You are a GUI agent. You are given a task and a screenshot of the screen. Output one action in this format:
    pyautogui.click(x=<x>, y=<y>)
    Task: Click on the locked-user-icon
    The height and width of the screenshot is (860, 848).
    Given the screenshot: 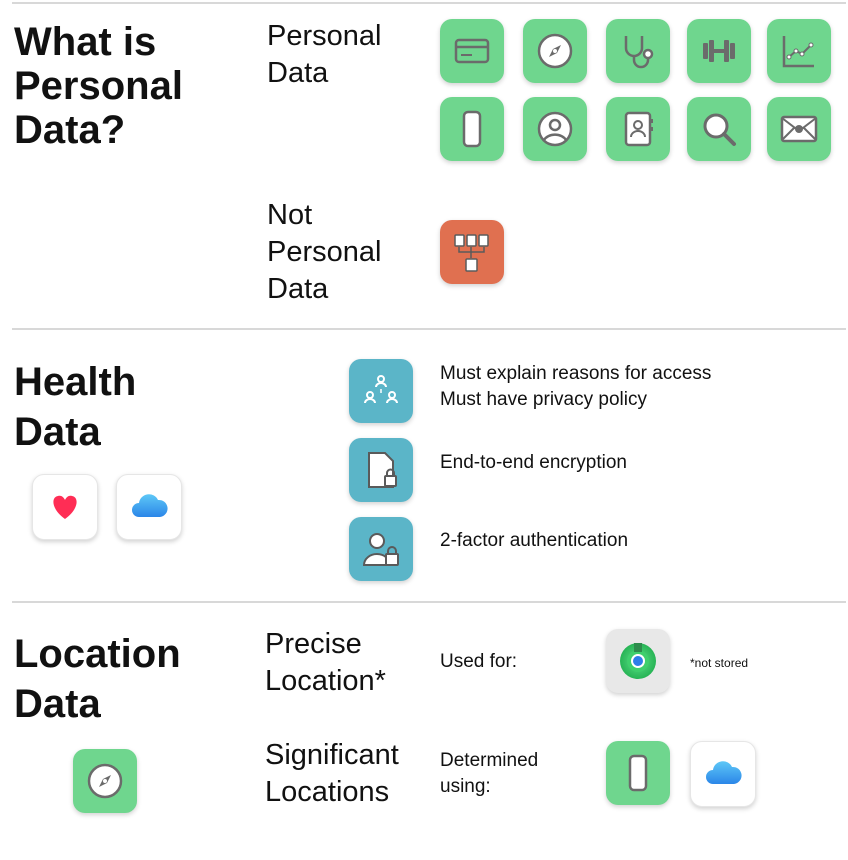 What is the action you would take?
    pyautogui.click(x=381, y=549)
    